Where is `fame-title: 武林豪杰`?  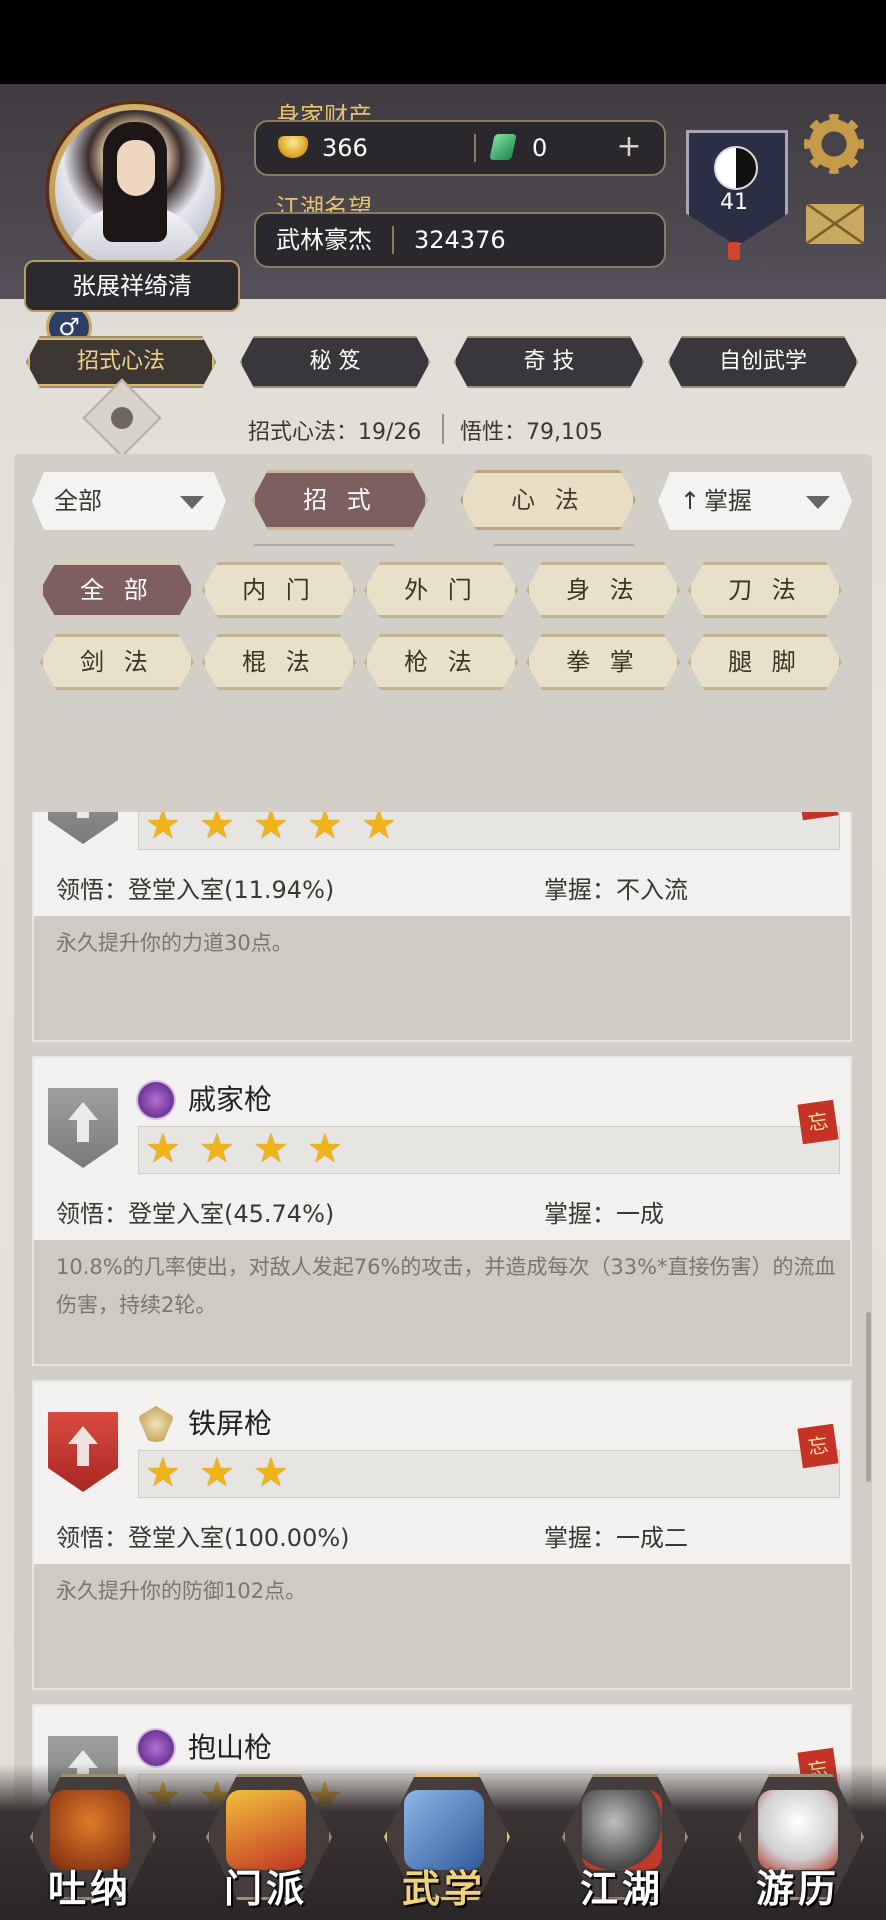
fame-title: 武林豪杰 is located at coordinates (324, 240).